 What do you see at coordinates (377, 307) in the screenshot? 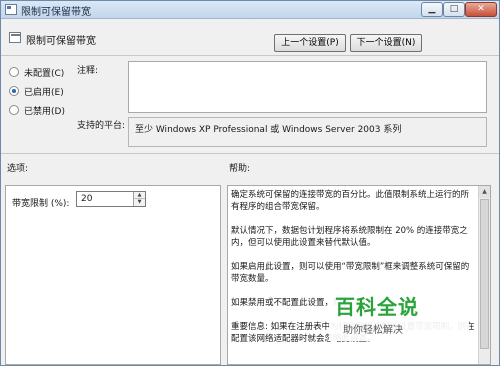
I see `watermark-main-text: 百科全说` at bounding box center [377, 307].